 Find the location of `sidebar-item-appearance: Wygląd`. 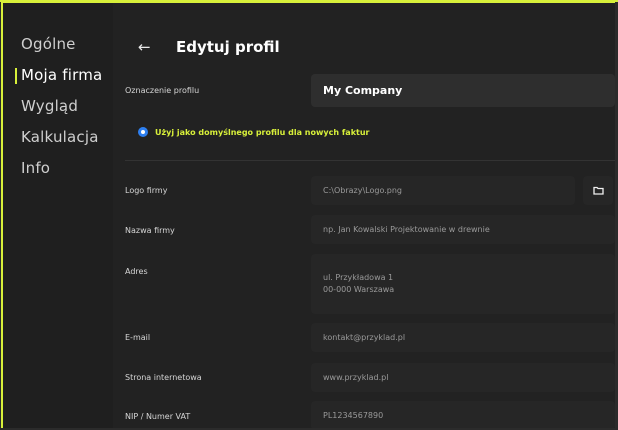

sidebar-item-appearance: Wygląd is located at coordinates (58, 106).